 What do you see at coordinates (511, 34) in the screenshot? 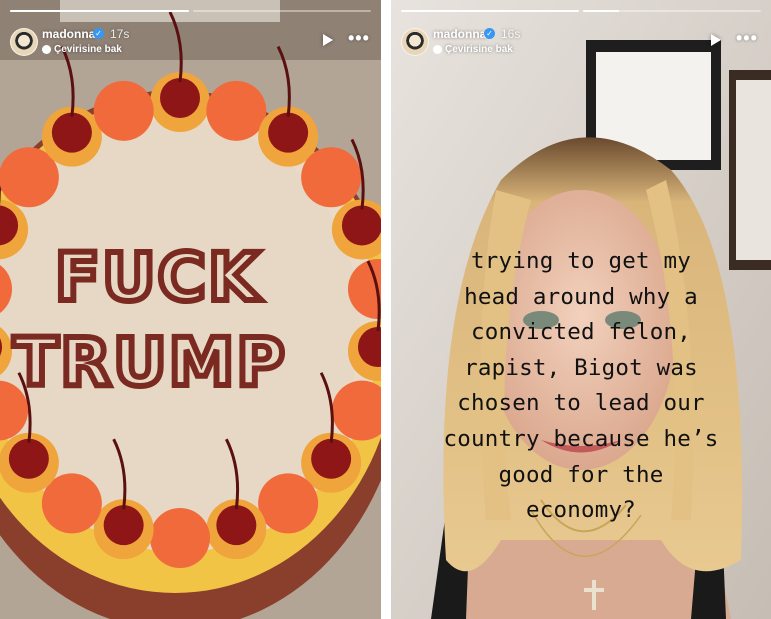
I see `story-time: 16s` at bounding box center [511, 34].